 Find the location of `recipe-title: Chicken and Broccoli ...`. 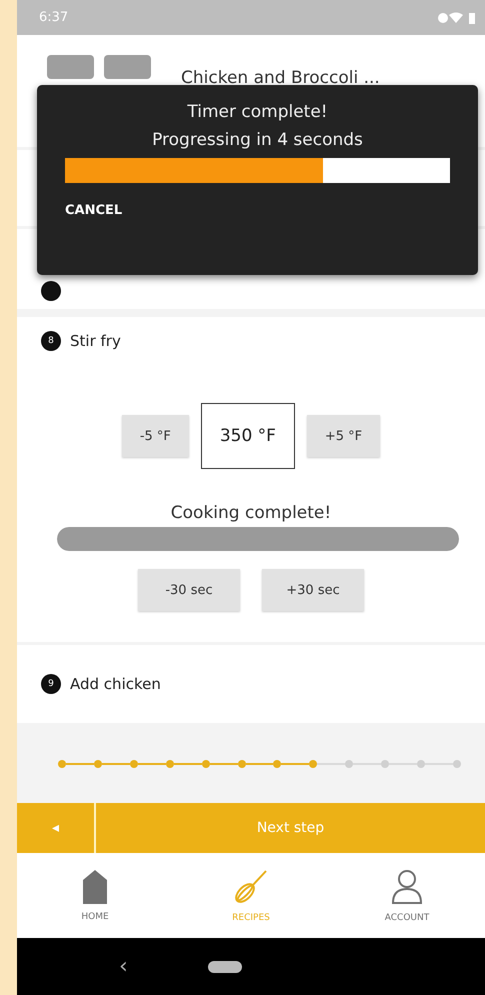

recipe-title: Chicken and Broccoli ... is located at coordinates (280, 78).